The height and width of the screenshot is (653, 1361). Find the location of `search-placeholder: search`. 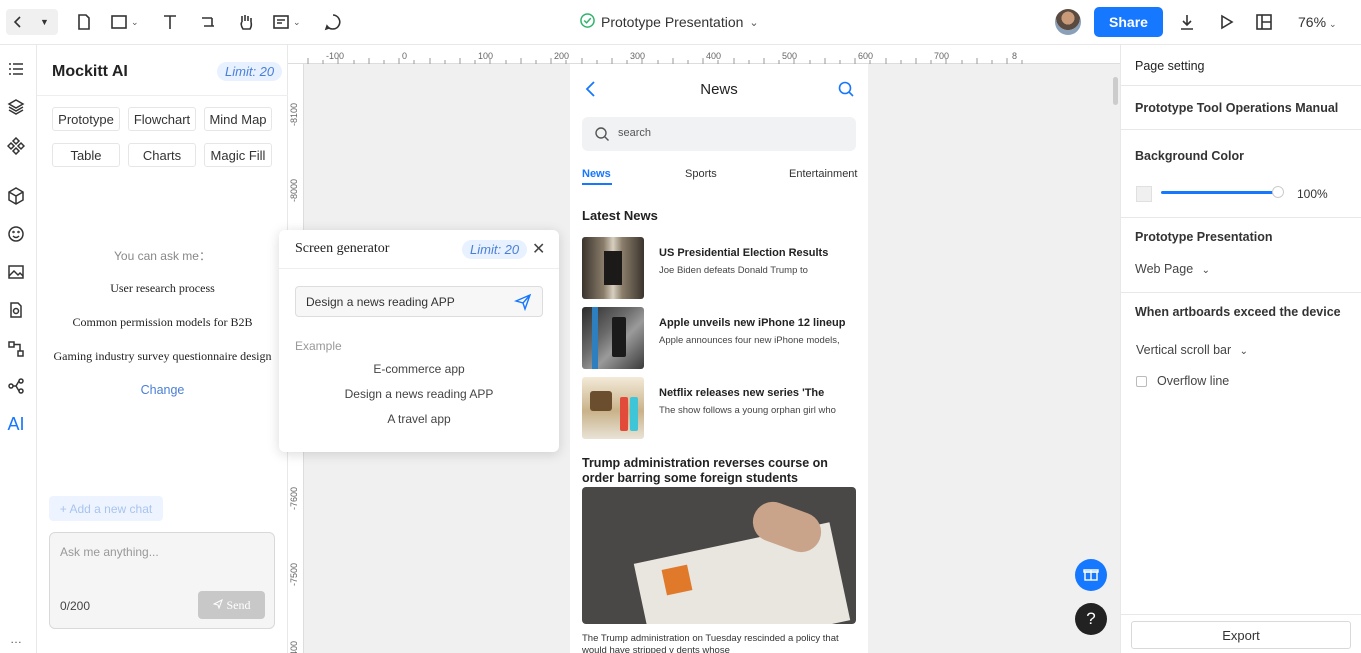

search-placeholder: search is located at coordinates (635, 133).